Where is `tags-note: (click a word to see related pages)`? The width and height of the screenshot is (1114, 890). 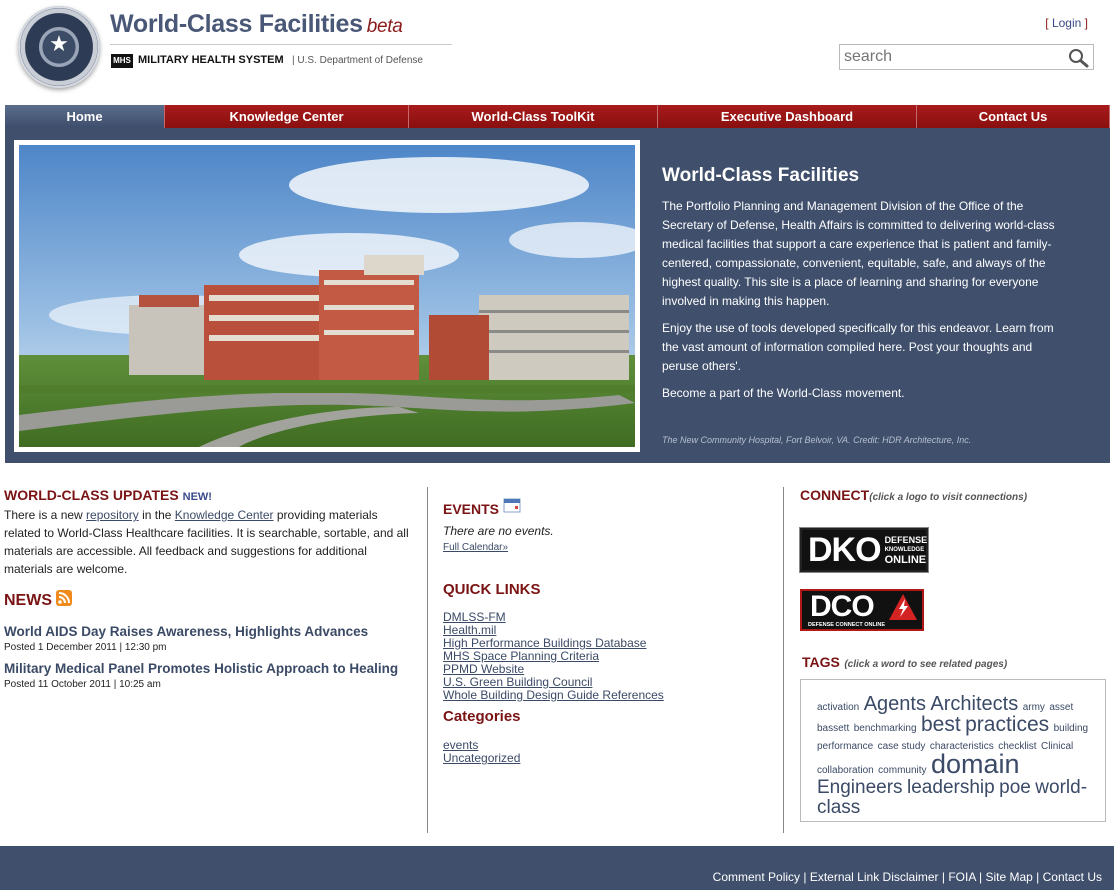
tags-note: (click a word to see related pages) is located at coordinates (926, 664).